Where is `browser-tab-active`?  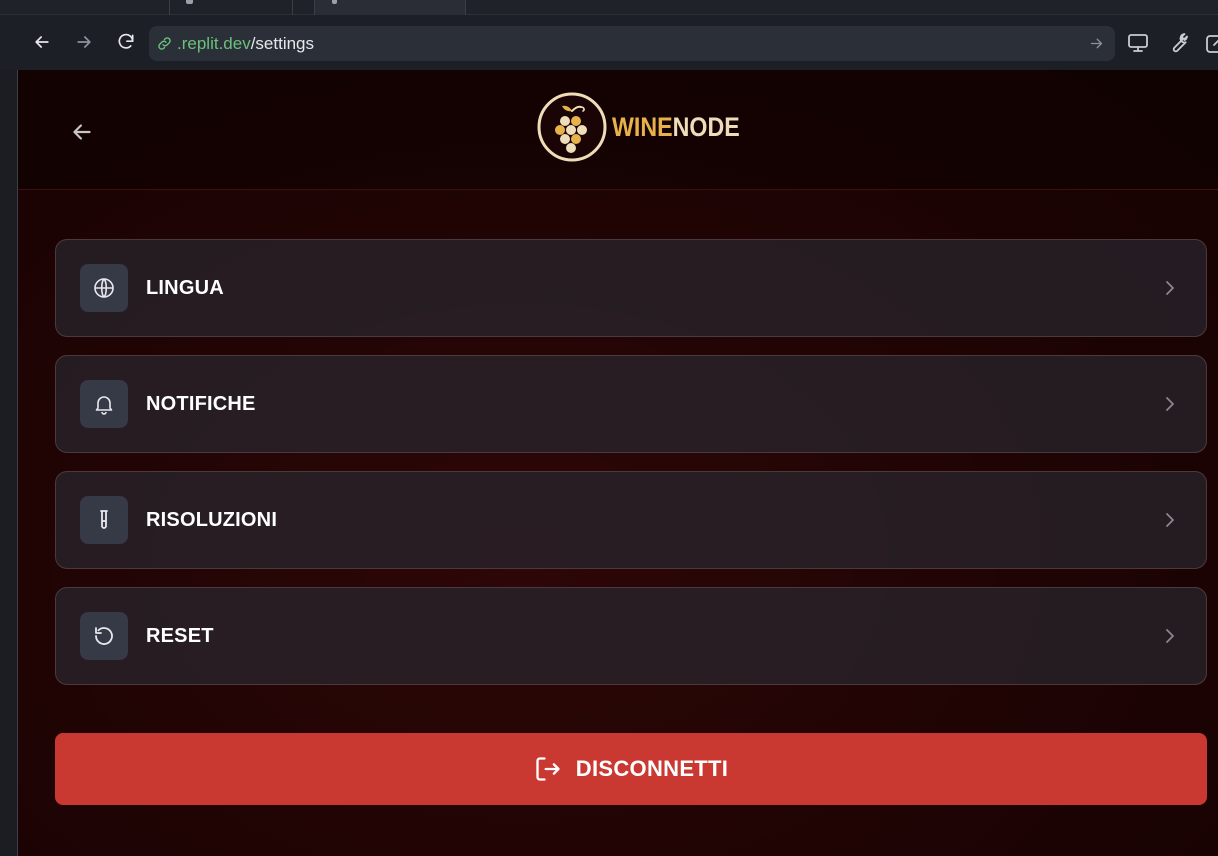
browser-tab-active is located at coordinates (390, 7).